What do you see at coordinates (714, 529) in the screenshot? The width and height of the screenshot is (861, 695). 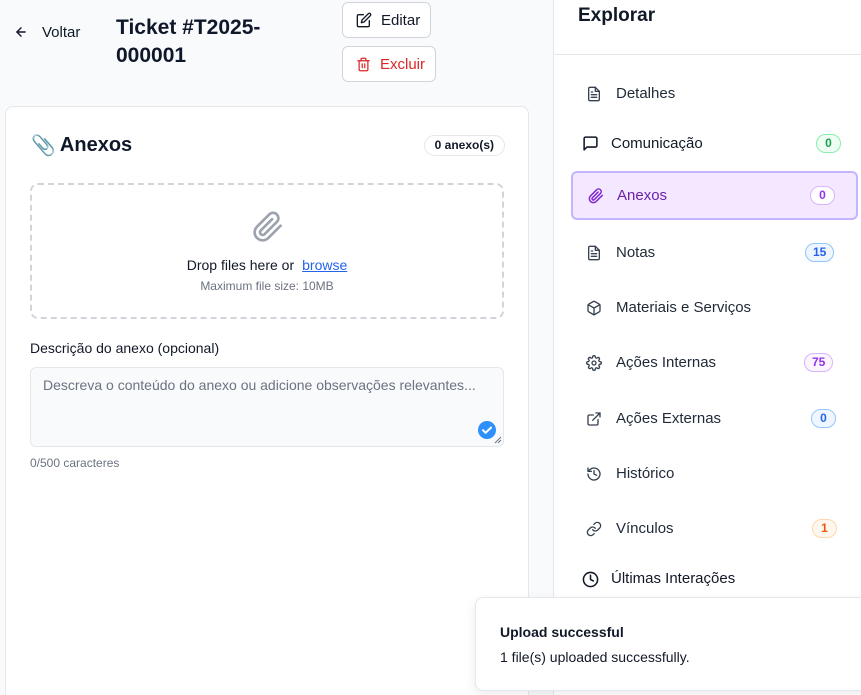 I see `sidebar-item-vinculos: Vínculos 1` at bounding box center [714, 529].